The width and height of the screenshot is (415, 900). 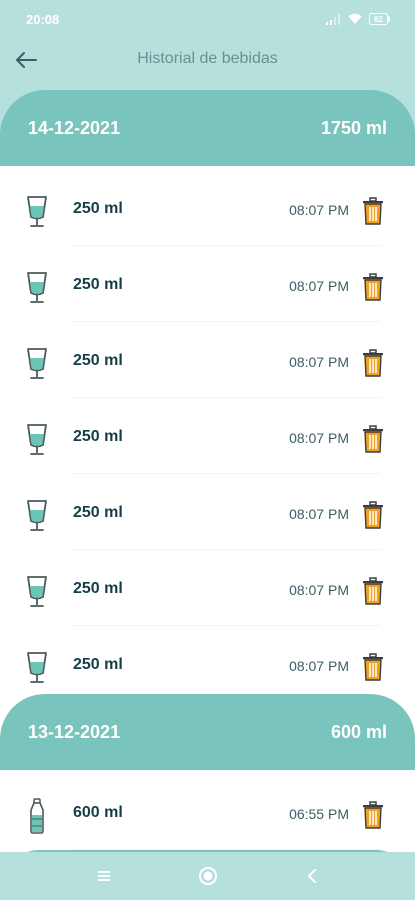 What do you see at coordinates (207, 58) in the screenshot?
I see `page-title: Historial de bebidas` at bounding box center [207, 58].